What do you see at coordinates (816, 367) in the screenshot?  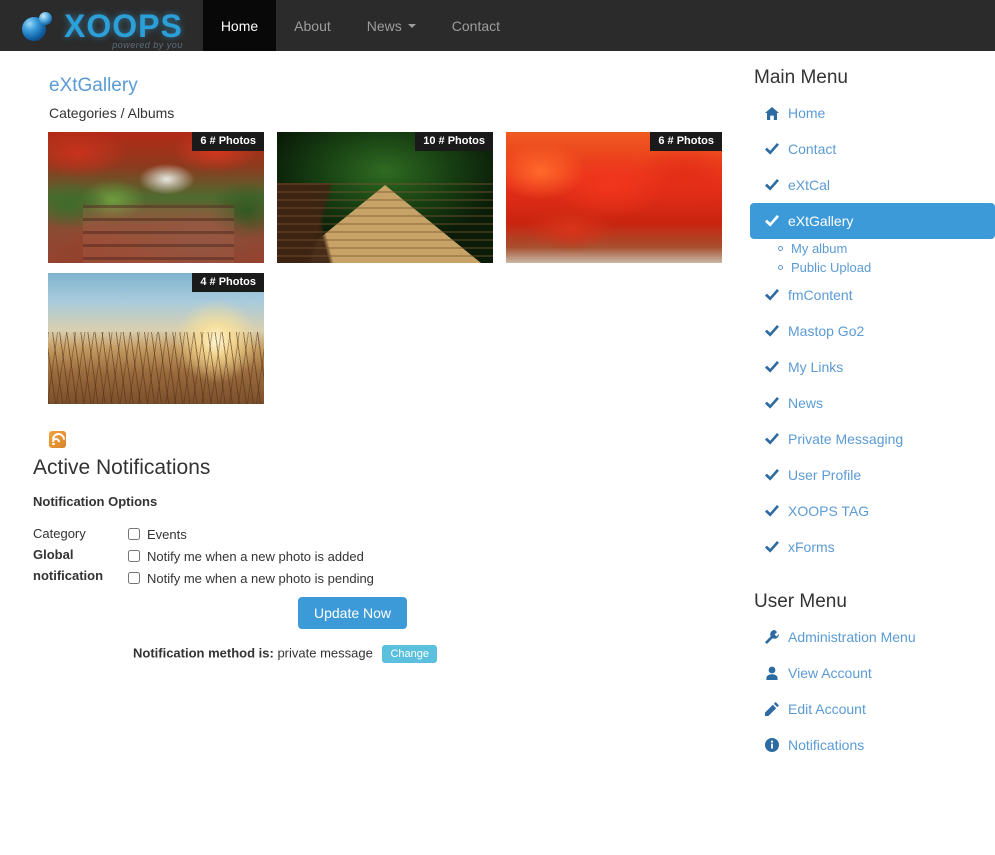 I see `sidebar-item-label: My Links` at bounding box center [816, 367].